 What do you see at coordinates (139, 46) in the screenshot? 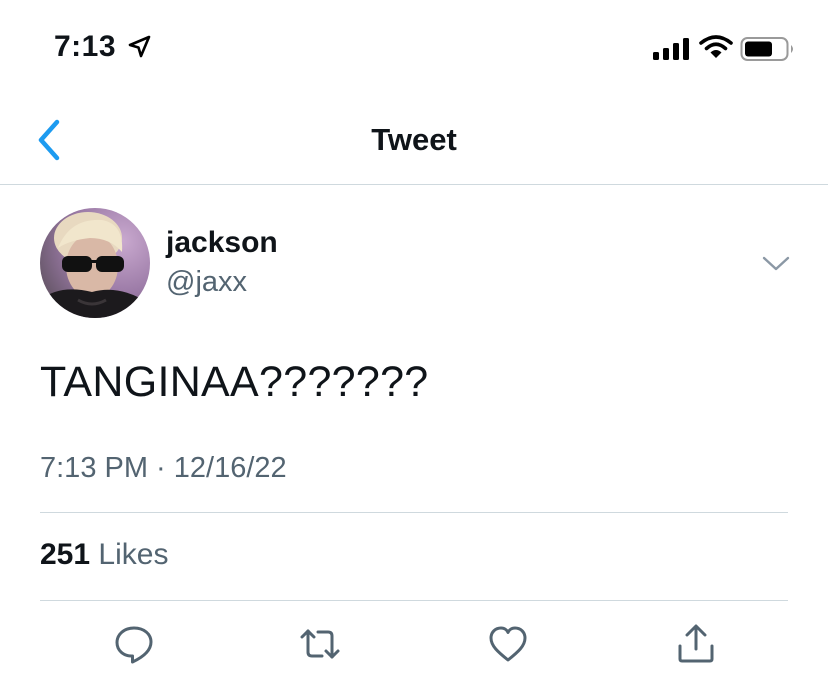
I see `location-arrow-icon` at bounding box center [139, 46].